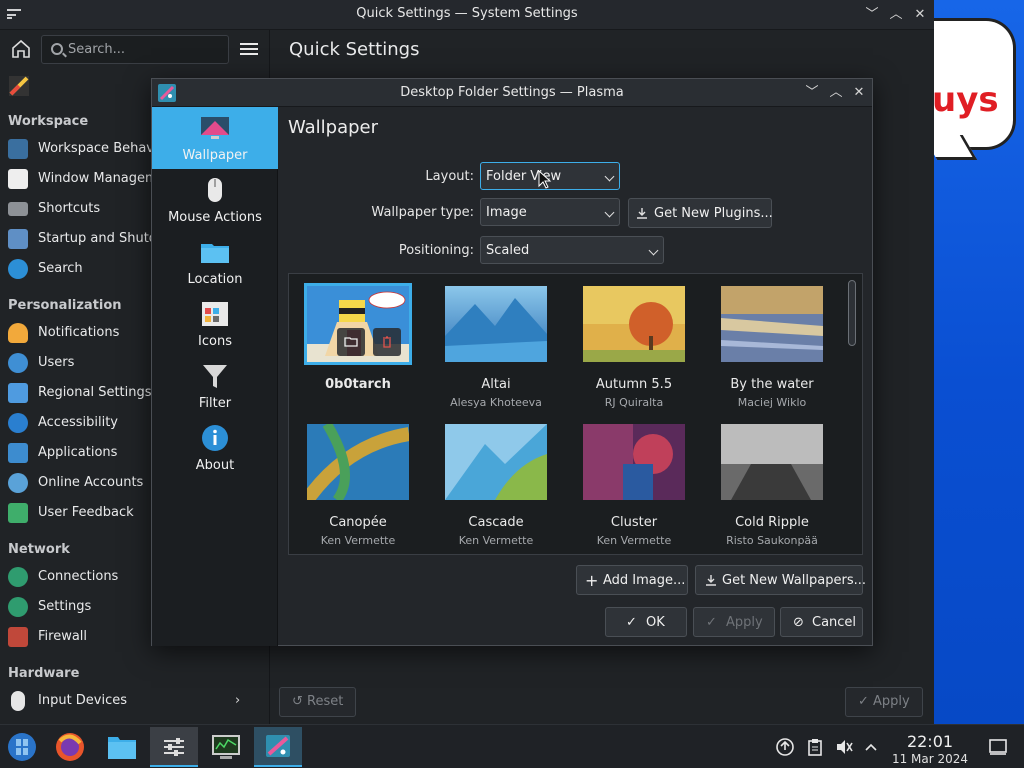  I want to click on section-network: Network, so click(39, 549).